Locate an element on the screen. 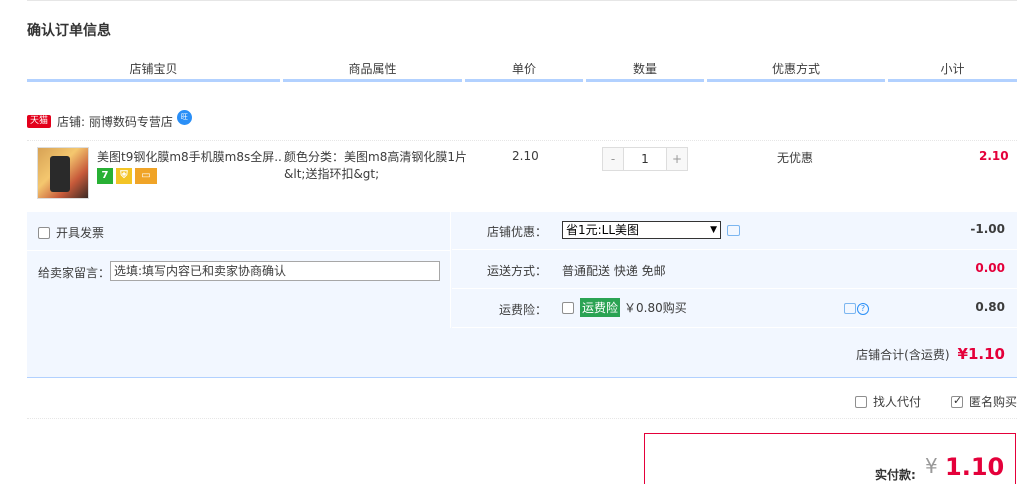 The height and width of the screenshot is (484, 1028). product-thumbnail is located at coordinates (63, 173).